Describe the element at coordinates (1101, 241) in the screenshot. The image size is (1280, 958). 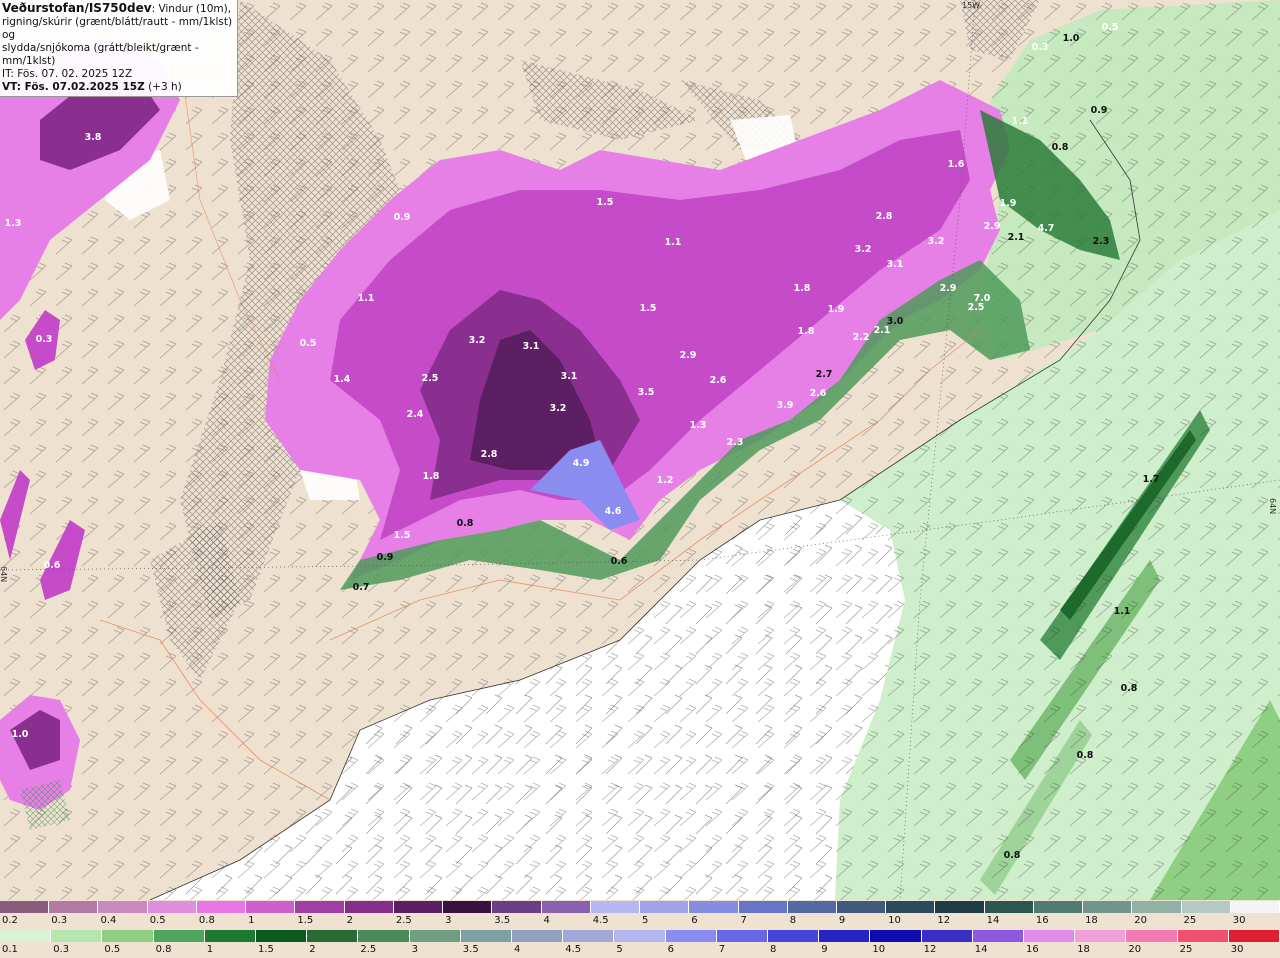
I see `map-value-label: 2.3` at that location.